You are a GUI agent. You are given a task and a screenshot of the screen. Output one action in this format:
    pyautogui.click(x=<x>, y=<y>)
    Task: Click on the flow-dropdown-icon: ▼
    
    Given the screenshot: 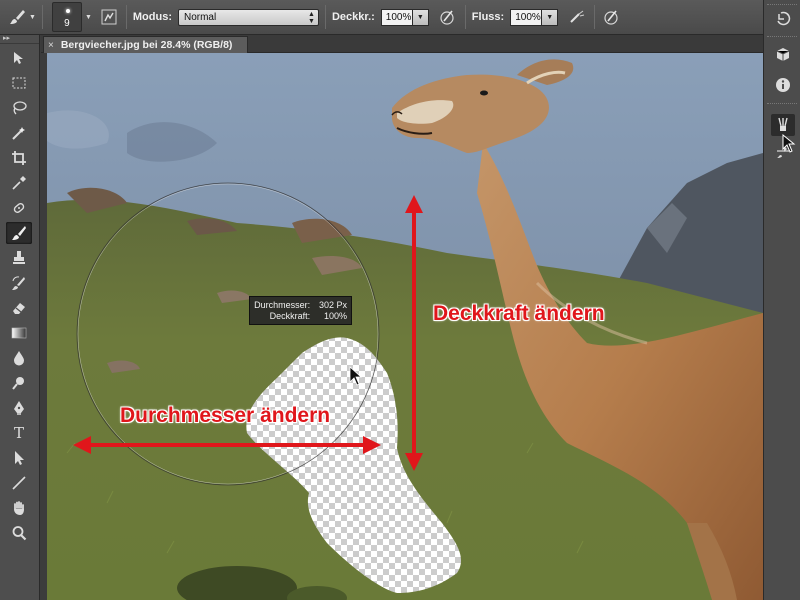 What is the action you would take?
    pyautogui.click(x=550, y=17)
    